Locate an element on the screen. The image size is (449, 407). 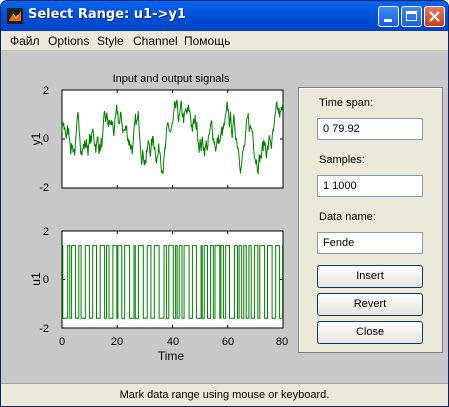
menu-channel: Channel is located at coordinates (155, 41).